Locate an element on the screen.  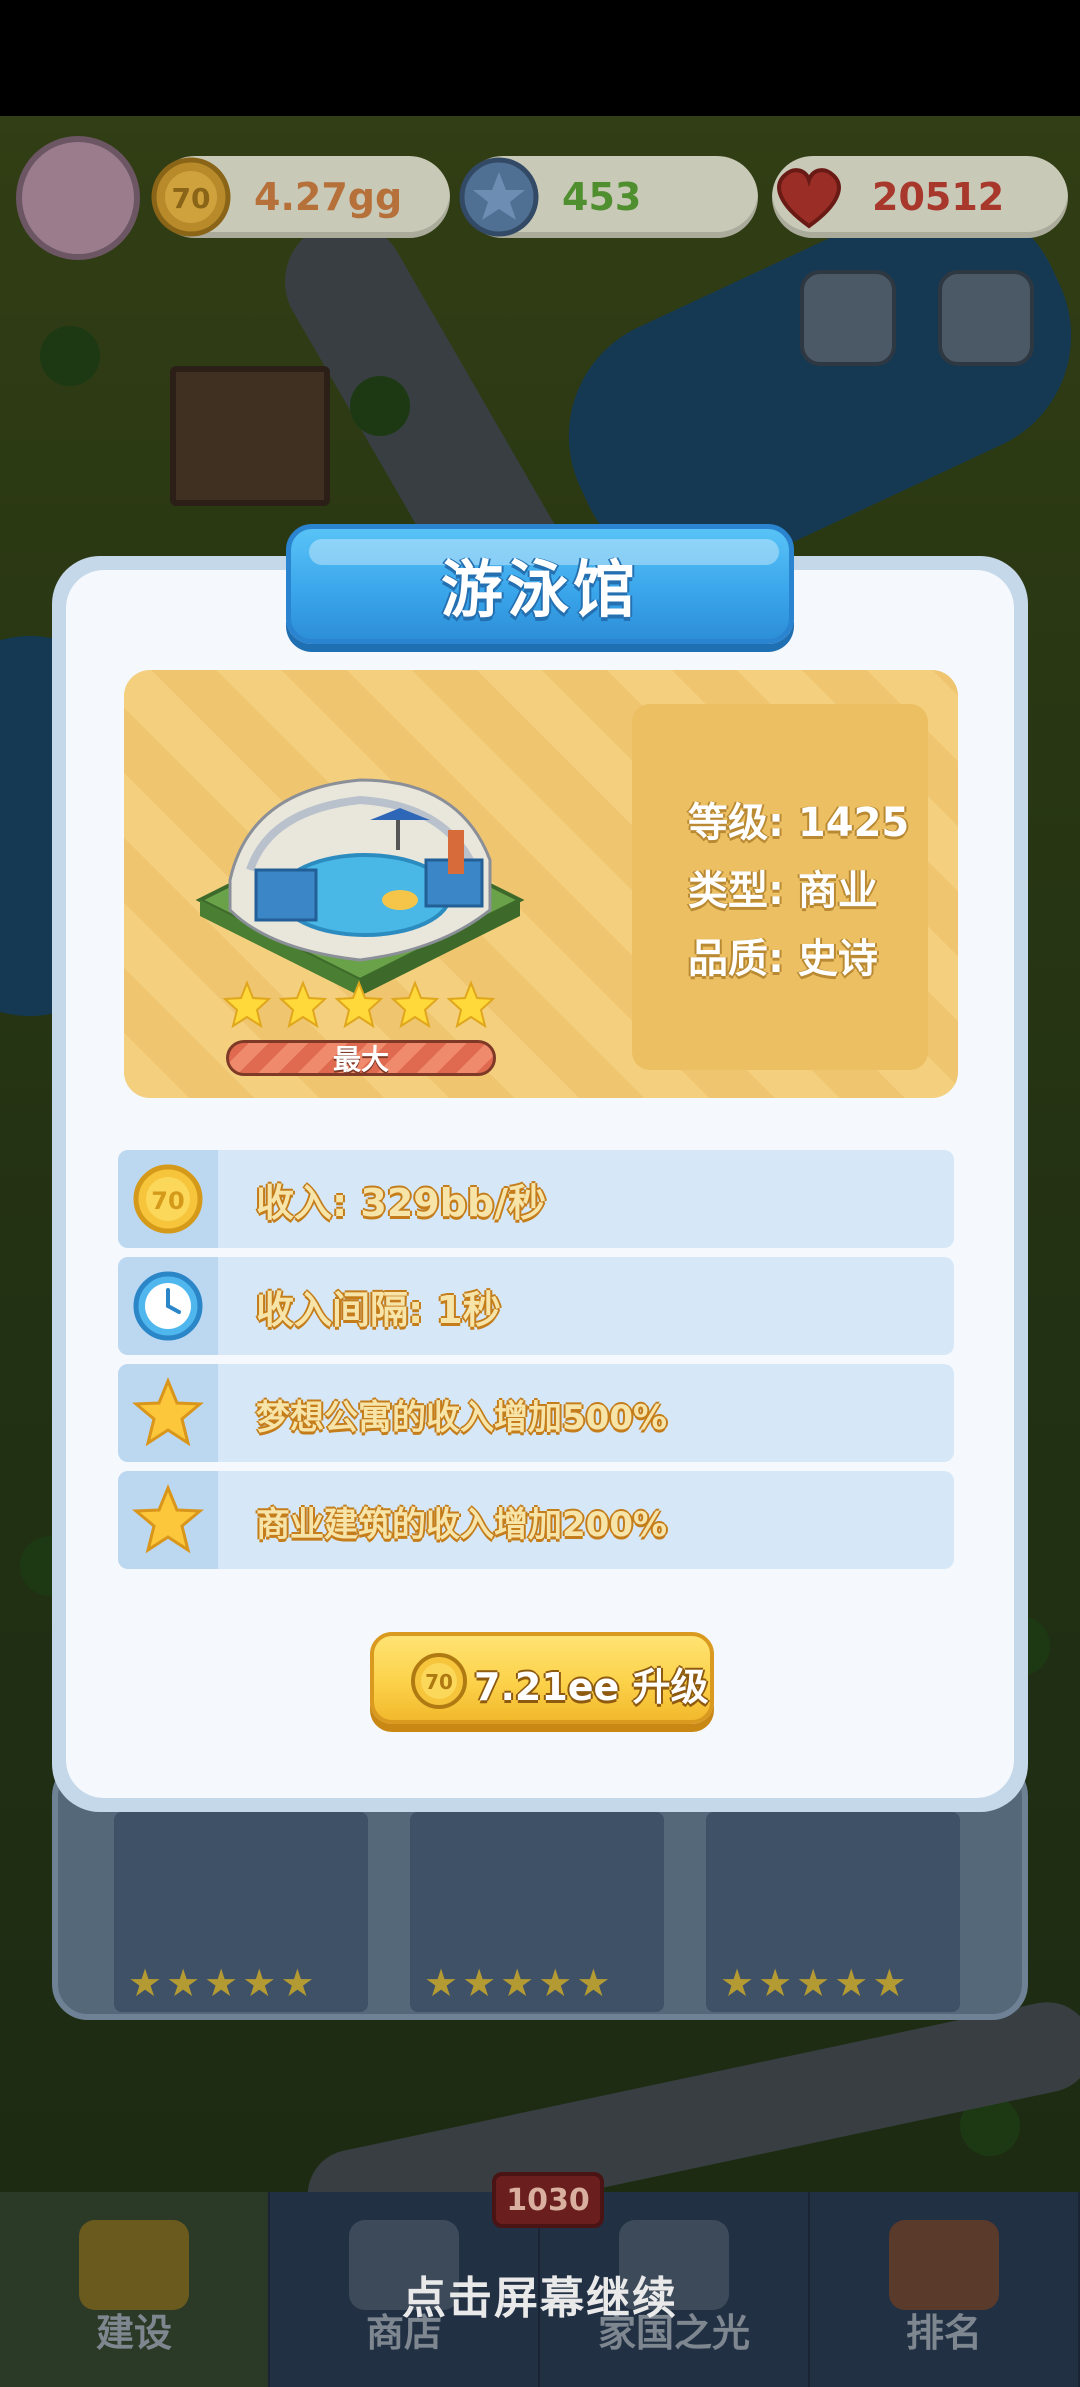
level-max-label: 最大 is located at coordinates (360, 1059).